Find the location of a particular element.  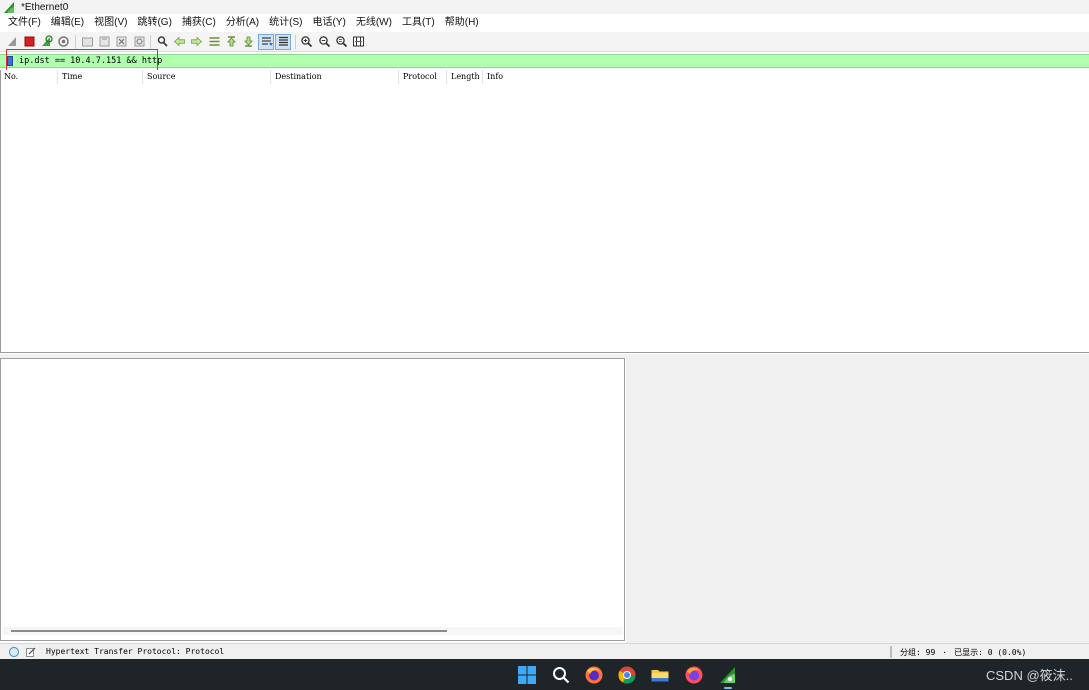

zoom-out-icon is located at coordinates (324, 42).